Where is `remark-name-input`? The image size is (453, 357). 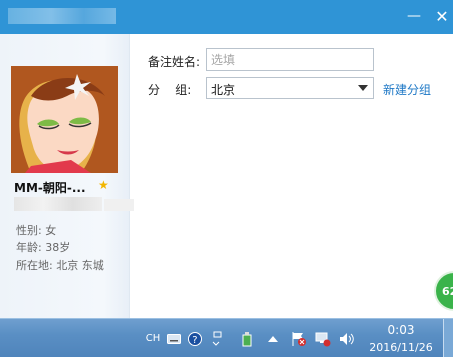
remark-name-input is located at coordinates (290, 59).